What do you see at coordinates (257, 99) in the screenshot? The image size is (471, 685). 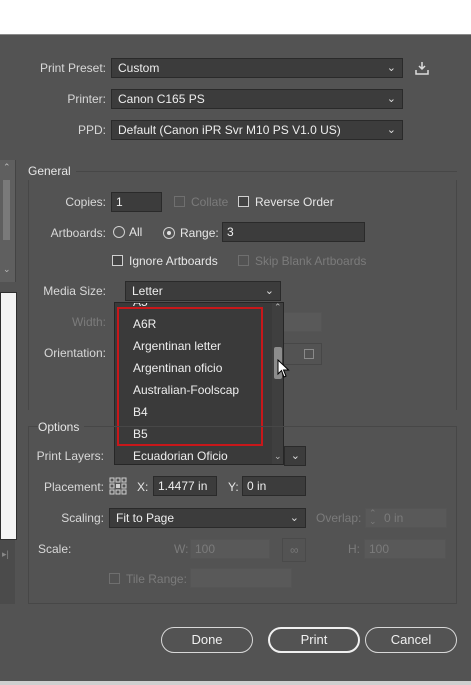 I see `printer-select: Canon C165 PS ⌄` at bounding box center [257, 99].